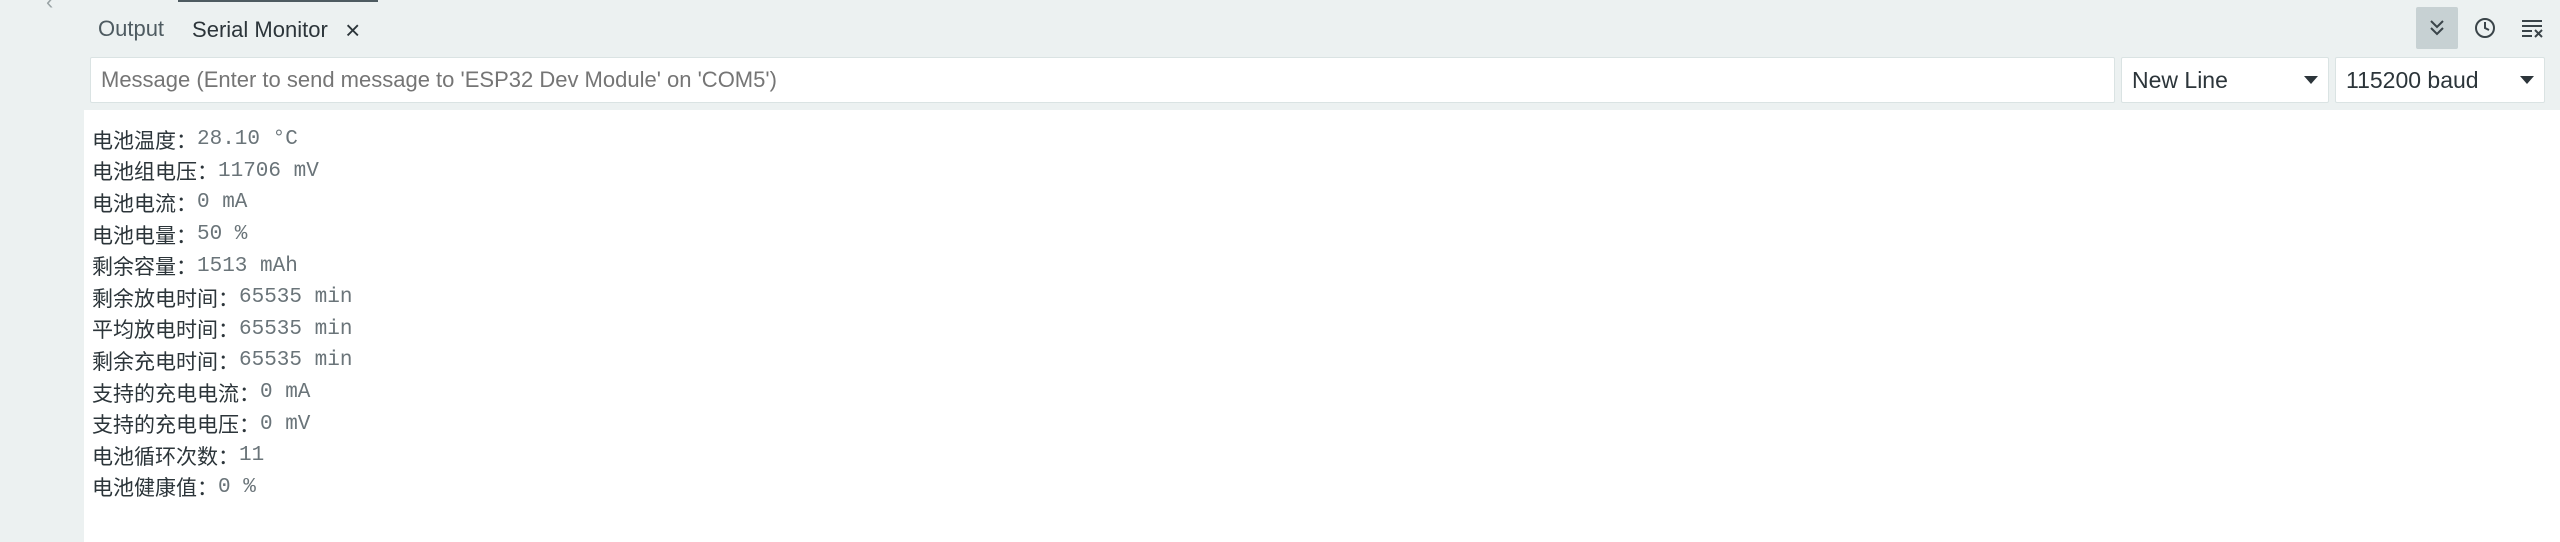 The image size is (2560, 542). Describe the element at coordinates (176, 393) in the screenshot. I see `line-label: 支持的充电电流：` at that location.